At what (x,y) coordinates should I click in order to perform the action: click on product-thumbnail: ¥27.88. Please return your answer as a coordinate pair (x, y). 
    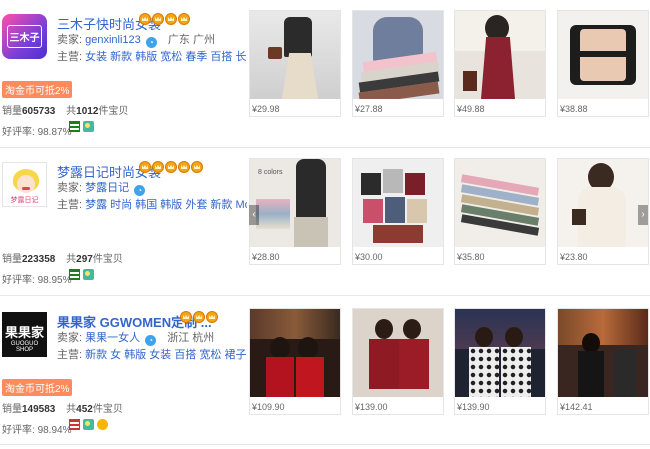
    Looking at the image, I should click on (398, 63).